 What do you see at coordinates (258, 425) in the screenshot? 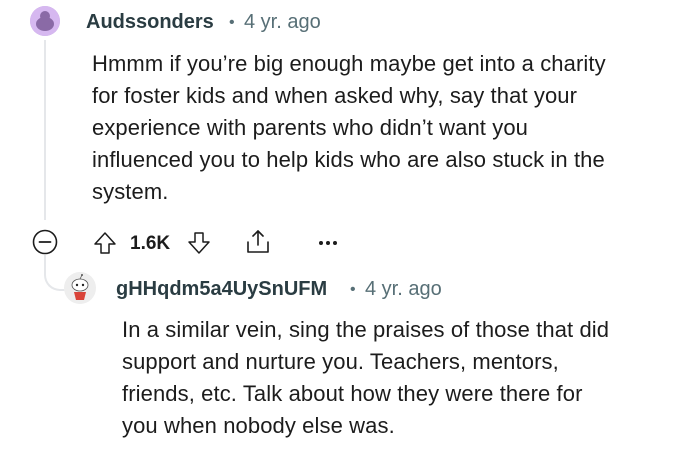
I see `comment-line: you when nobody else was.` at bounding box center [258, 425].